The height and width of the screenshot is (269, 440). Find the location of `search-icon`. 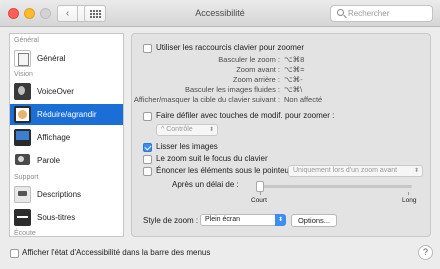

search-icon is located at coordinates (340, 12).